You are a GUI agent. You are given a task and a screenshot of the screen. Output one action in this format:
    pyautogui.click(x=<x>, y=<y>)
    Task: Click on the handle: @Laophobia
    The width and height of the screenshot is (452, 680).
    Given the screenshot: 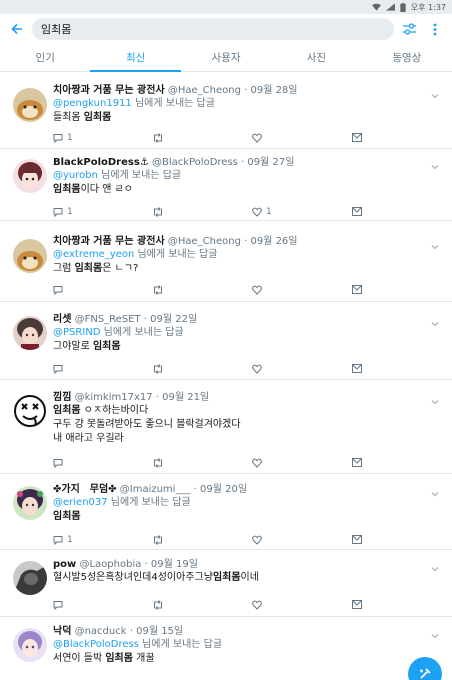 What is the action you would take?
    pyautogui.click(x=110, y=564)
    